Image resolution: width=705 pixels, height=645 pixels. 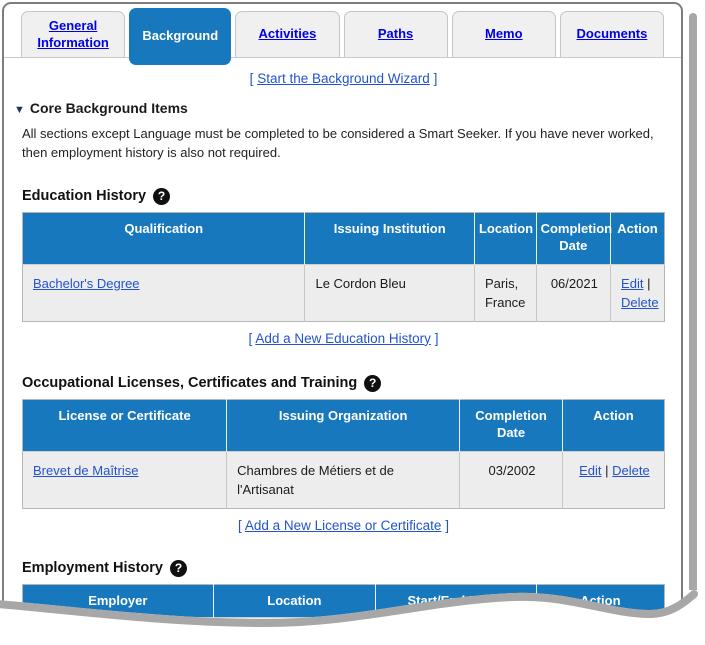 What do you see at coordinates (632, 283) in the screenshot?
I see `education-edit-link: Edit` at bounding box center [632, 283].